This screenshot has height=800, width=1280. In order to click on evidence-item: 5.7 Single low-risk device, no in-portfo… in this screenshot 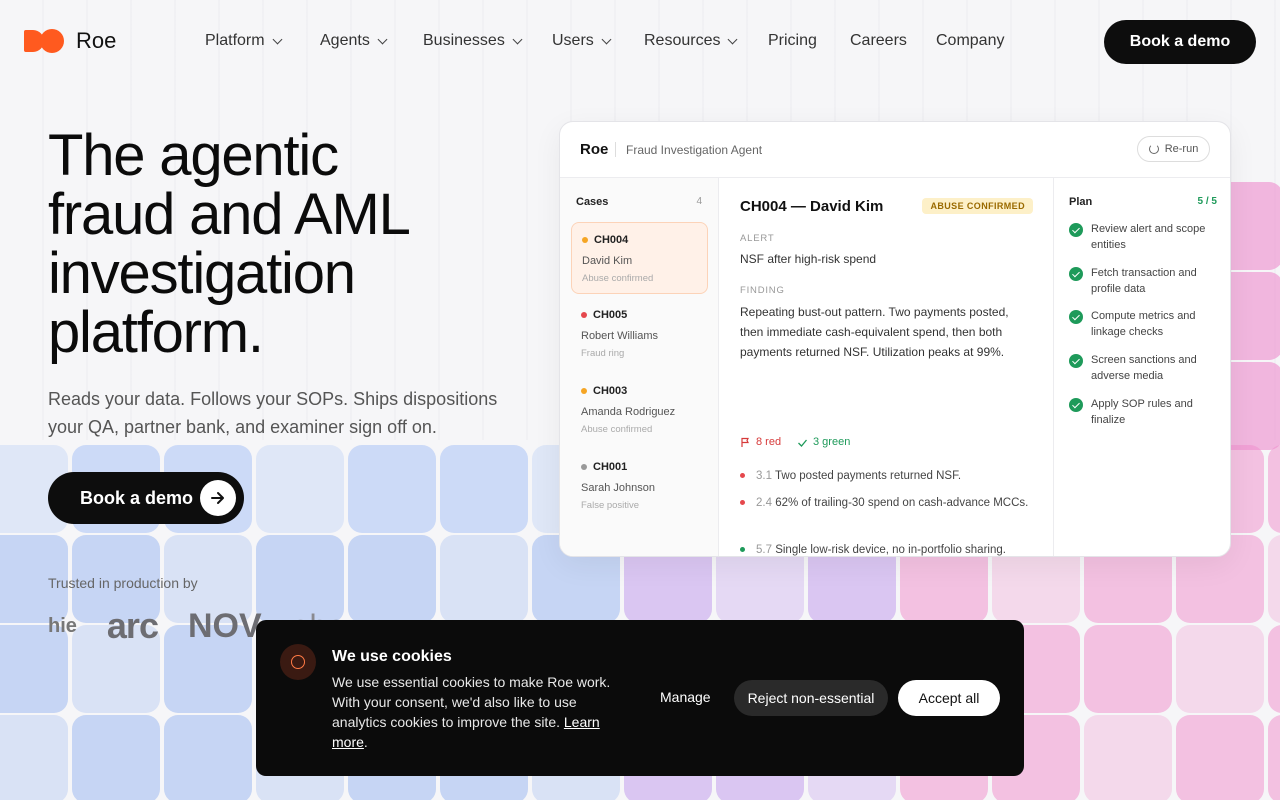, I will do `click(885, 548)`.